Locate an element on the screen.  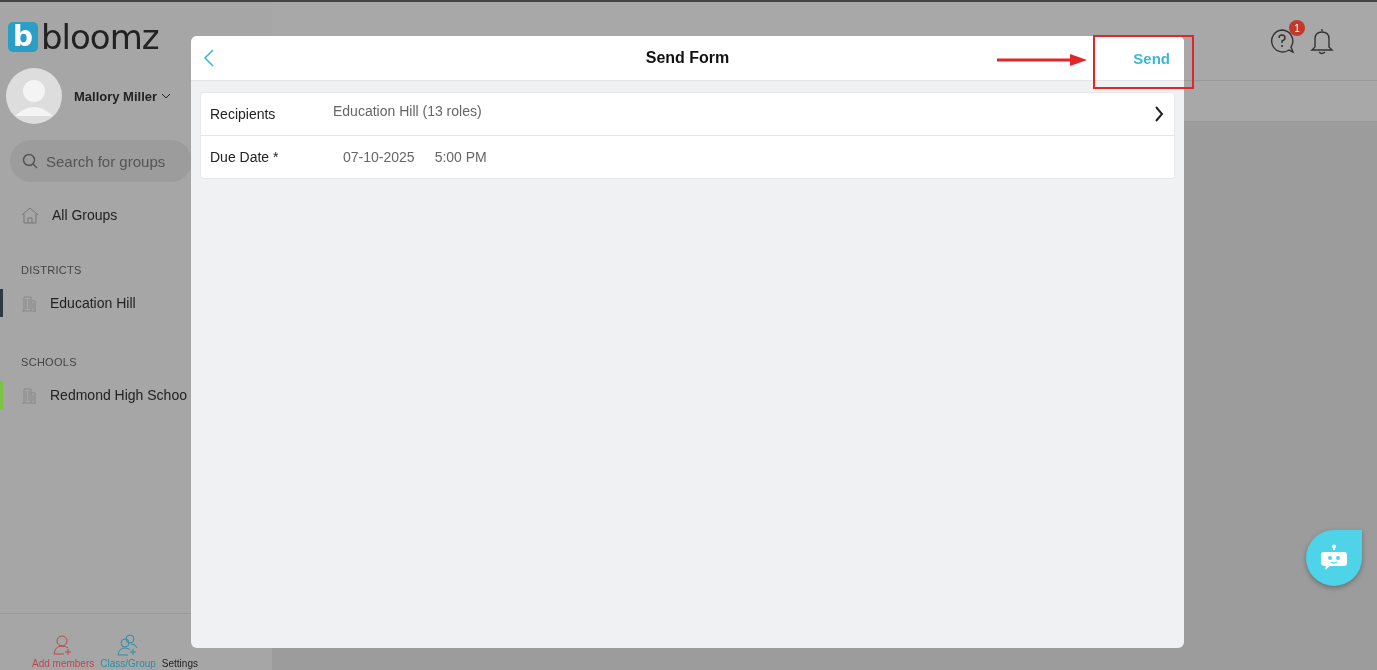
field-label: Due Date * is located at coordinates (245, 157).